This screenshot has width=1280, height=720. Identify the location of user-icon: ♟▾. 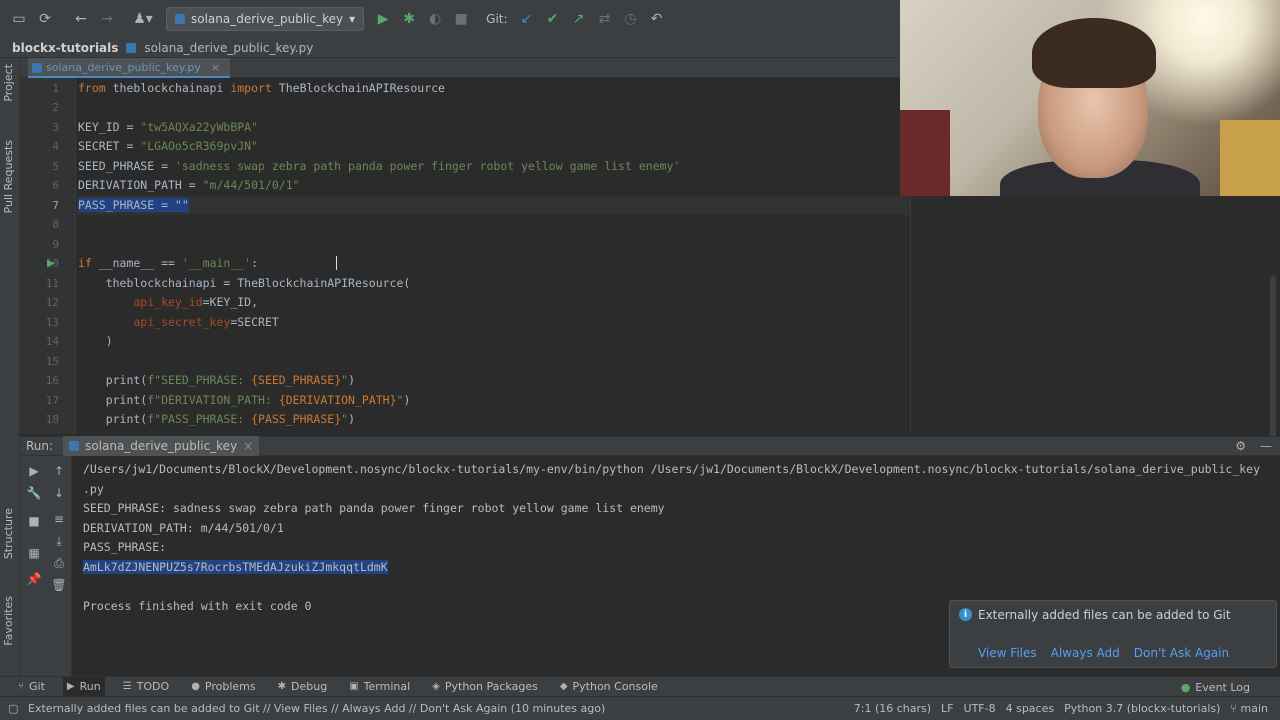
(143, 19).